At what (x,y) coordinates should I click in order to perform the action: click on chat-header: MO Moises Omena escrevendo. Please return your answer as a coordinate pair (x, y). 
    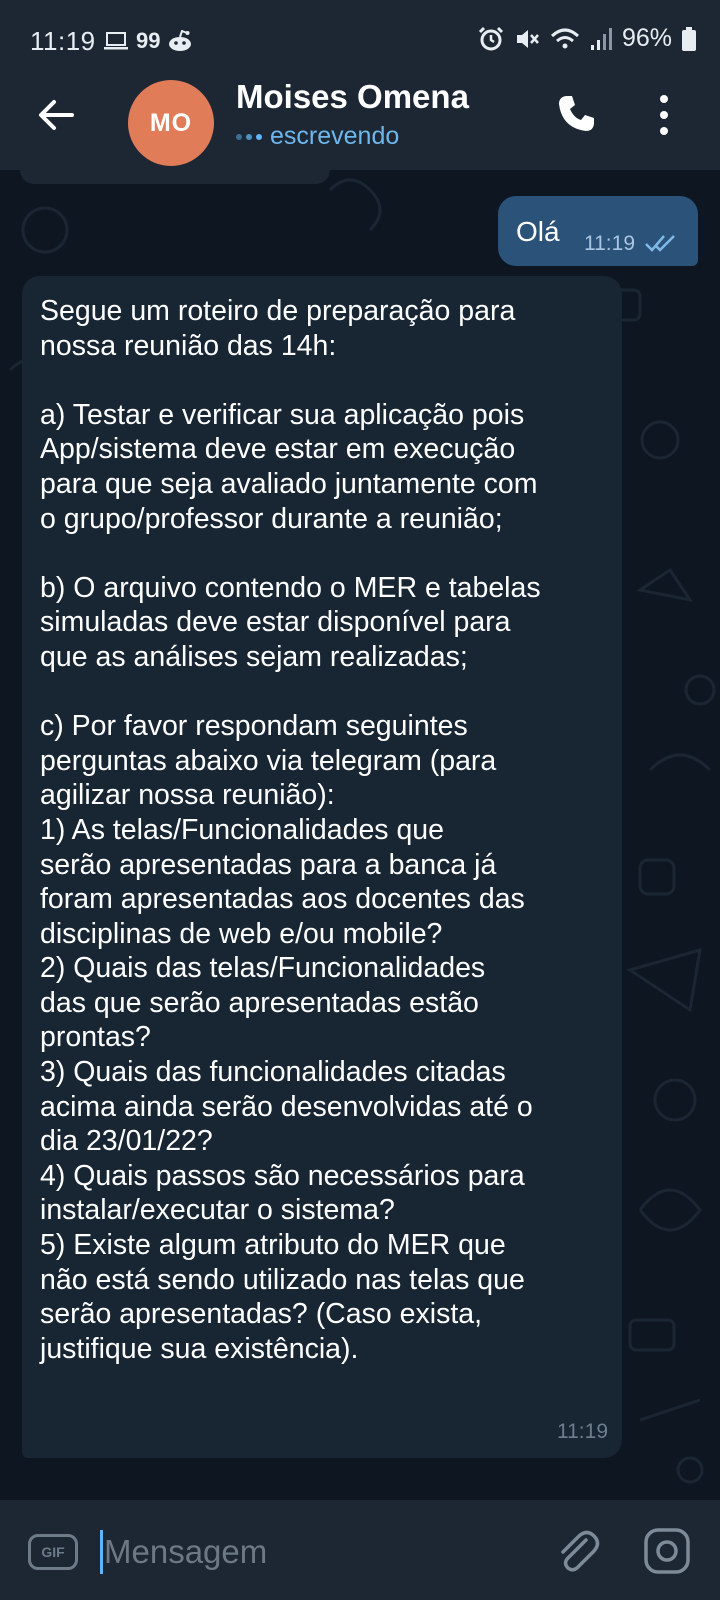
    Looking at the image, I should click on (360, 115).